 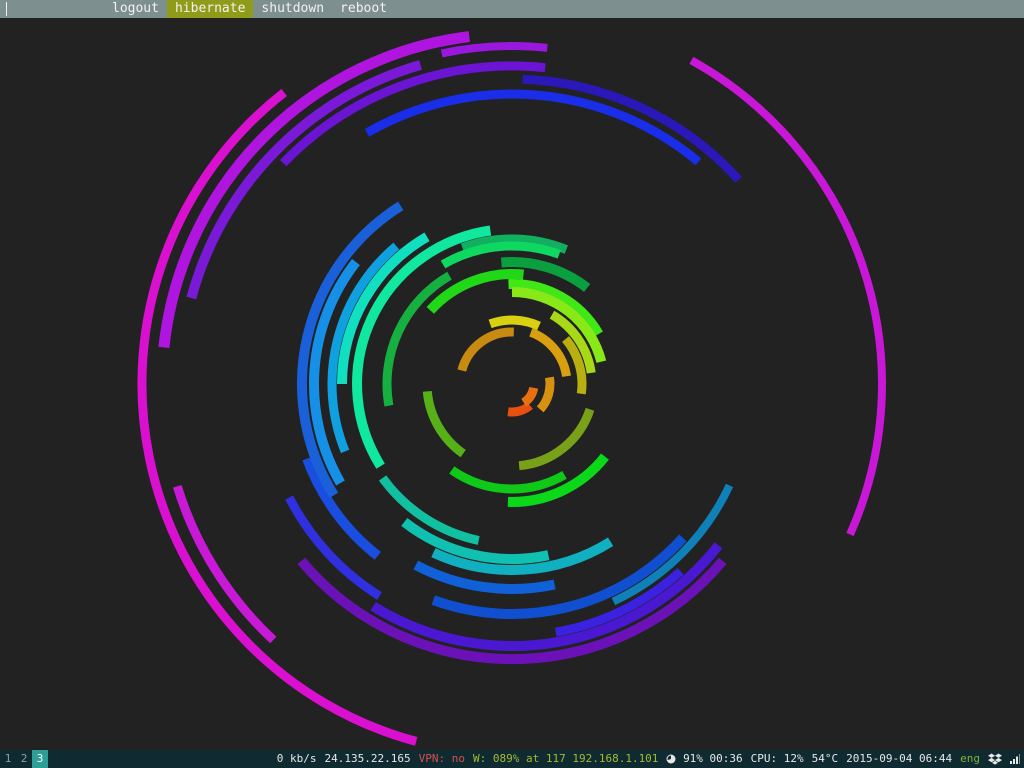 I want to click on workspace-3: 3, so click(x=40, y=759).